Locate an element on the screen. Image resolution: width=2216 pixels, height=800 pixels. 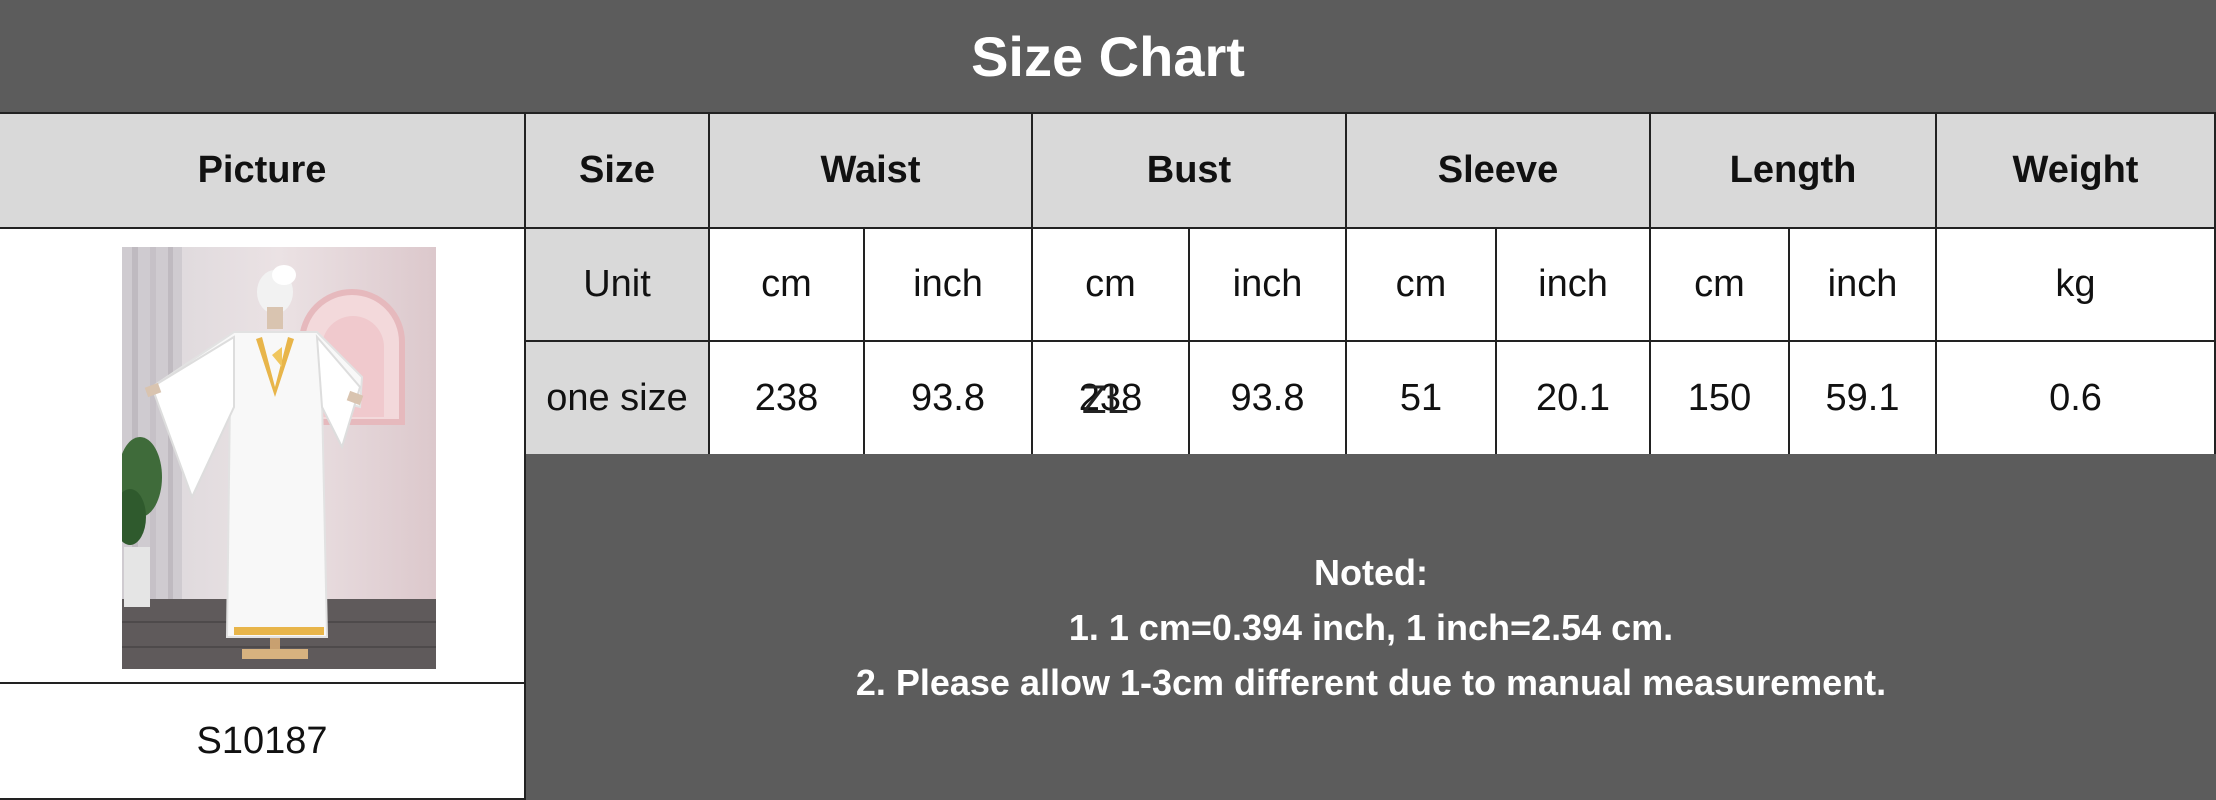
header-bust: Bust is located at coordinates (1190, 171).